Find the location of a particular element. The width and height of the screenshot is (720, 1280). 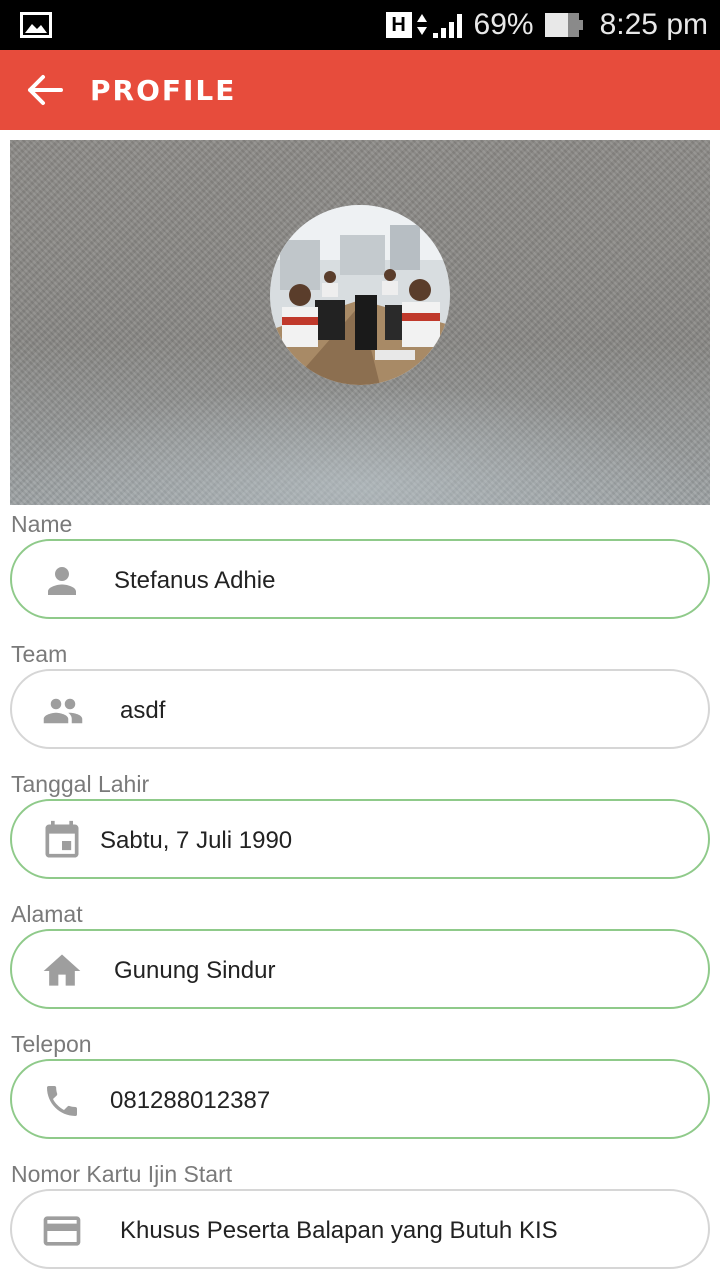

avatar is located at coordinates (360, 295).